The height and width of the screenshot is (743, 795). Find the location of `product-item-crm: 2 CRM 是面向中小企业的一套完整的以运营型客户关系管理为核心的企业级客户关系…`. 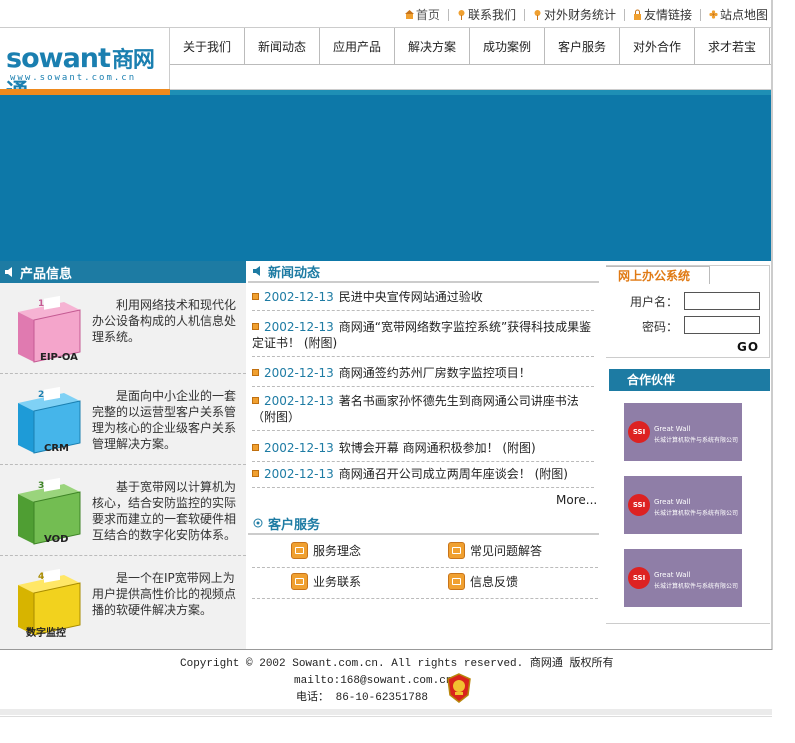

product-item-crm: 2 CRM 是面向中小企业的一套完整的以运营型客户关系管理为核心的企业级客户关系… is located at coordinates (123, 419).